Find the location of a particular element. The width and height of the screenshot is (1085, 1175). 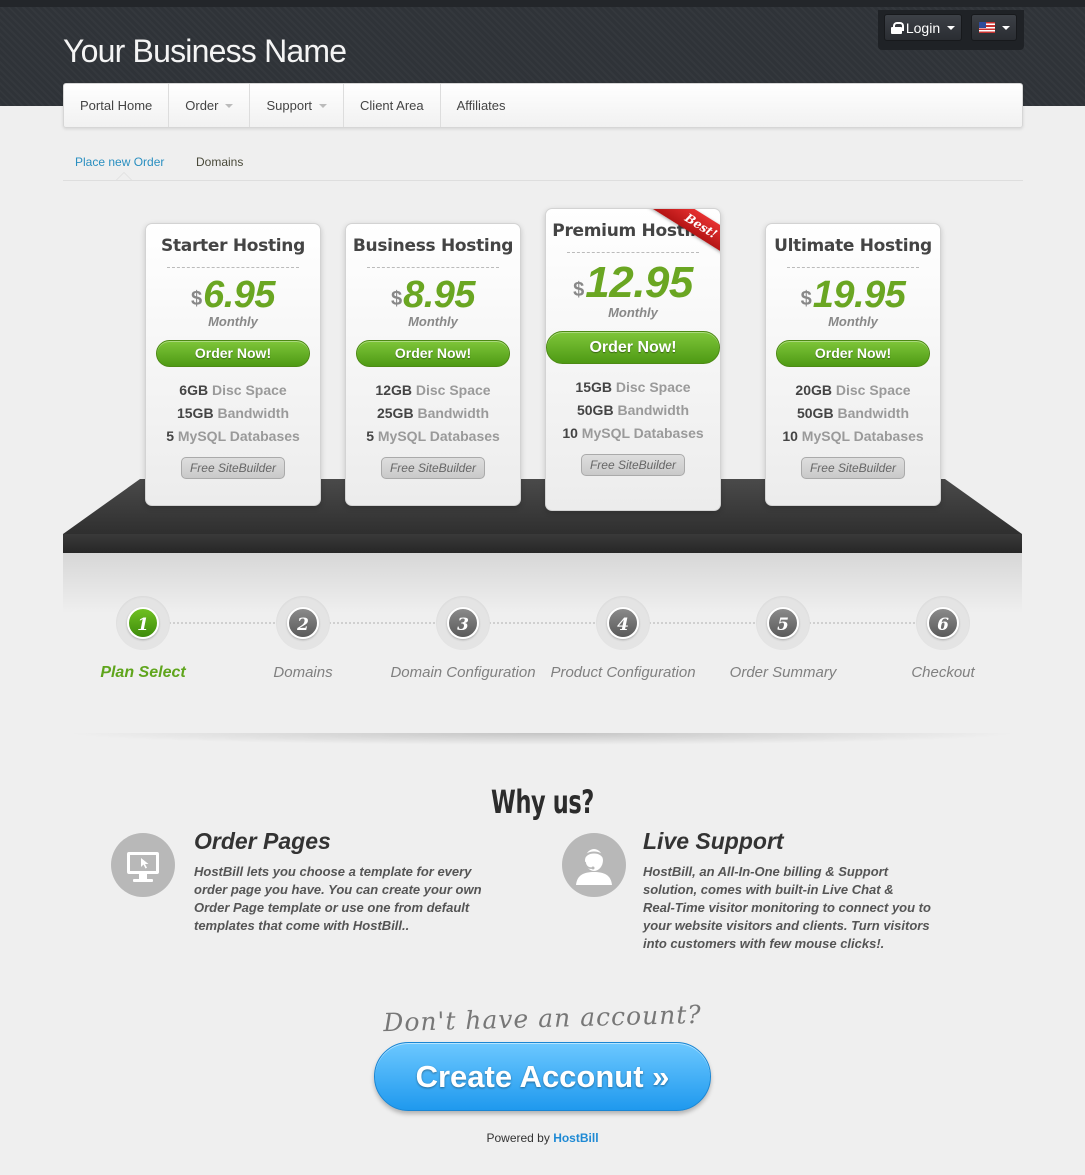

shelf-front is located at coordinates (542, 543).